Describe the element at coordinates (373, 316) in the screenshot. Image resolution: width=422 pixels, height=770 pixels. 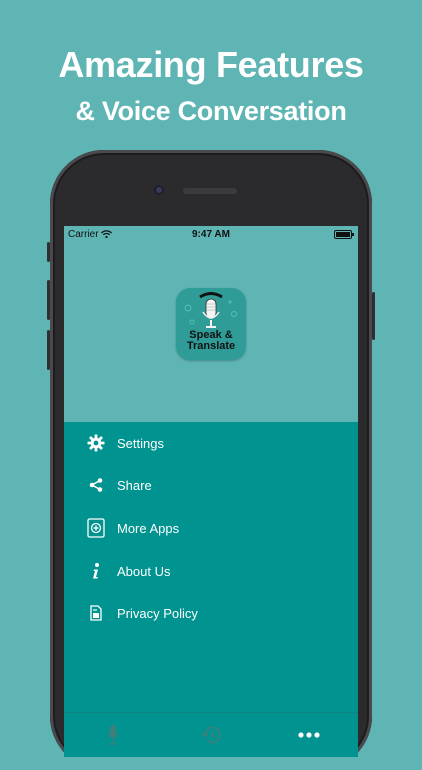
I see `power-button` at that location.